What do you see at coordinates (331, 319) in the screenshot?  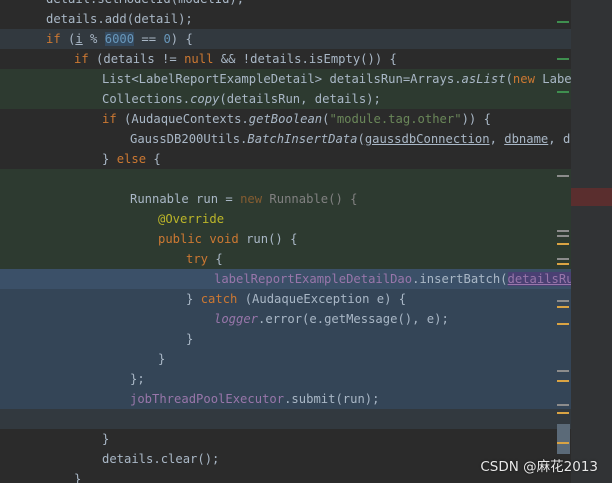 I see `code-text: logger.error(e.getMessage(), e);` at bounding box center [331, 319].